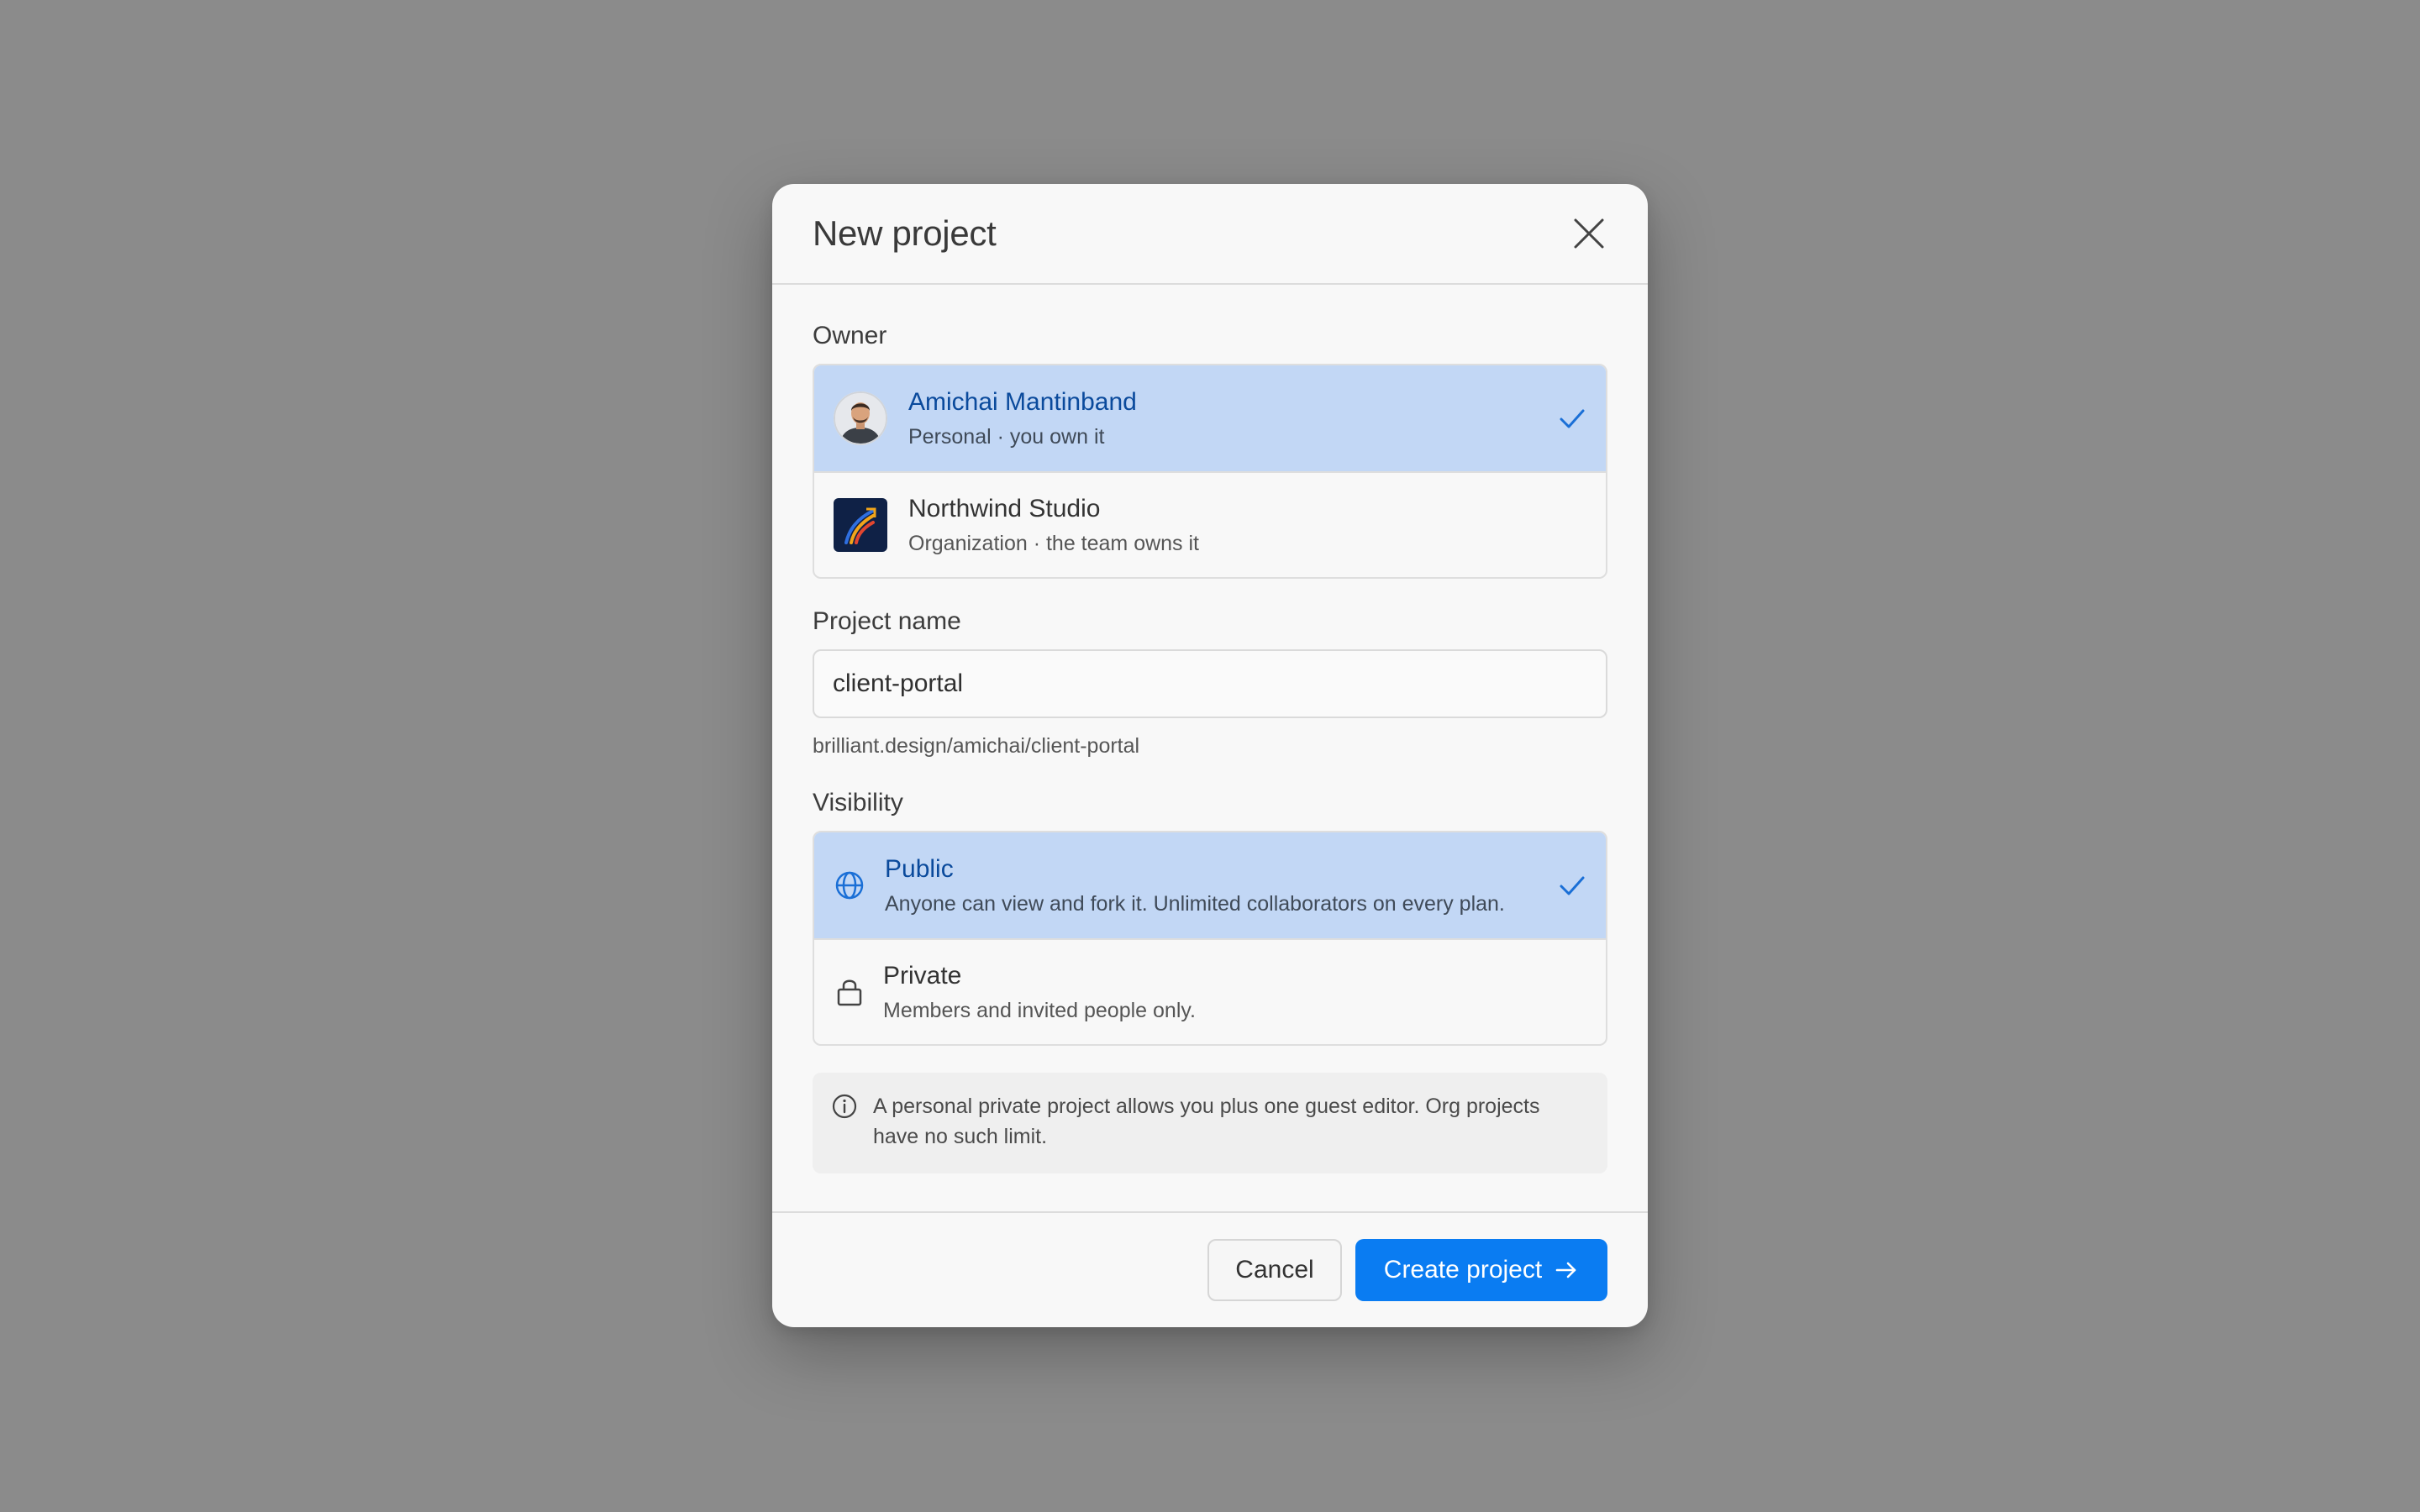 This screenshot has width=2420, height=1512. Describe the element at coordinates (849, 885) in the screenshot. I see `globe-icon` at that location.